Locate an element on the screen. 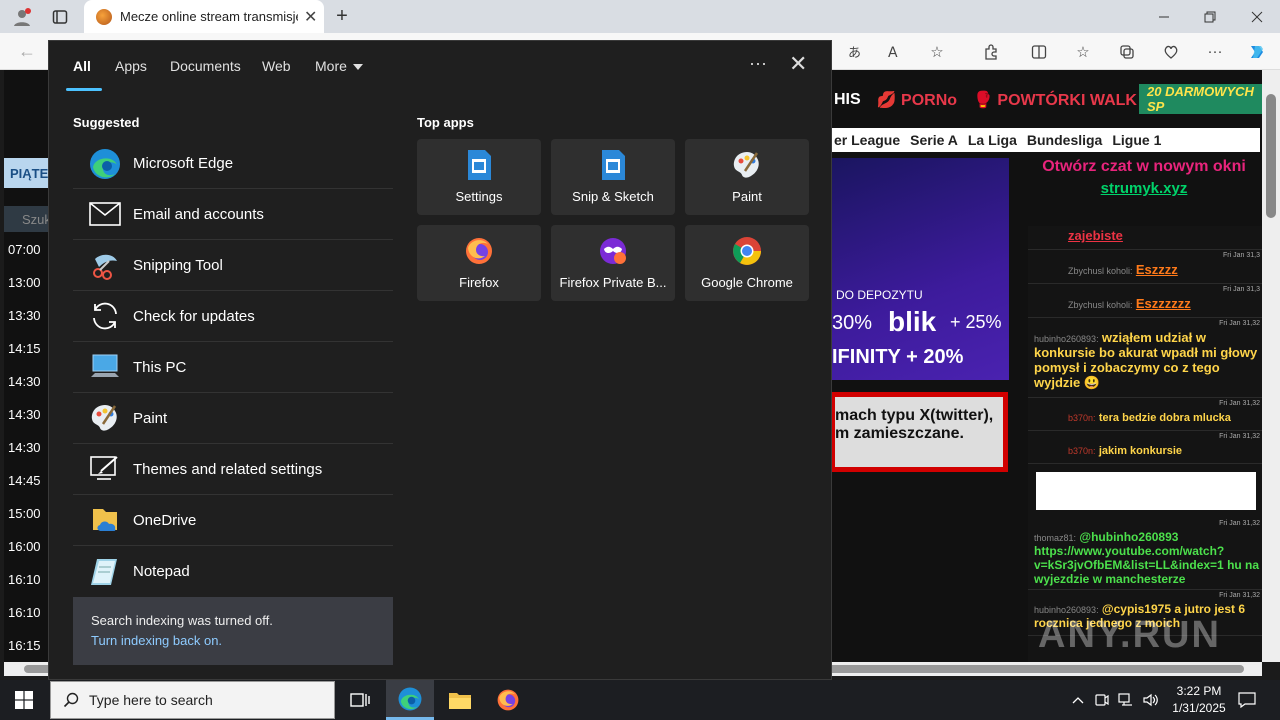 The height and width of the screenshot is (720, 1280). tab-close-icon: ✕ is located at coordinates (310, 17).